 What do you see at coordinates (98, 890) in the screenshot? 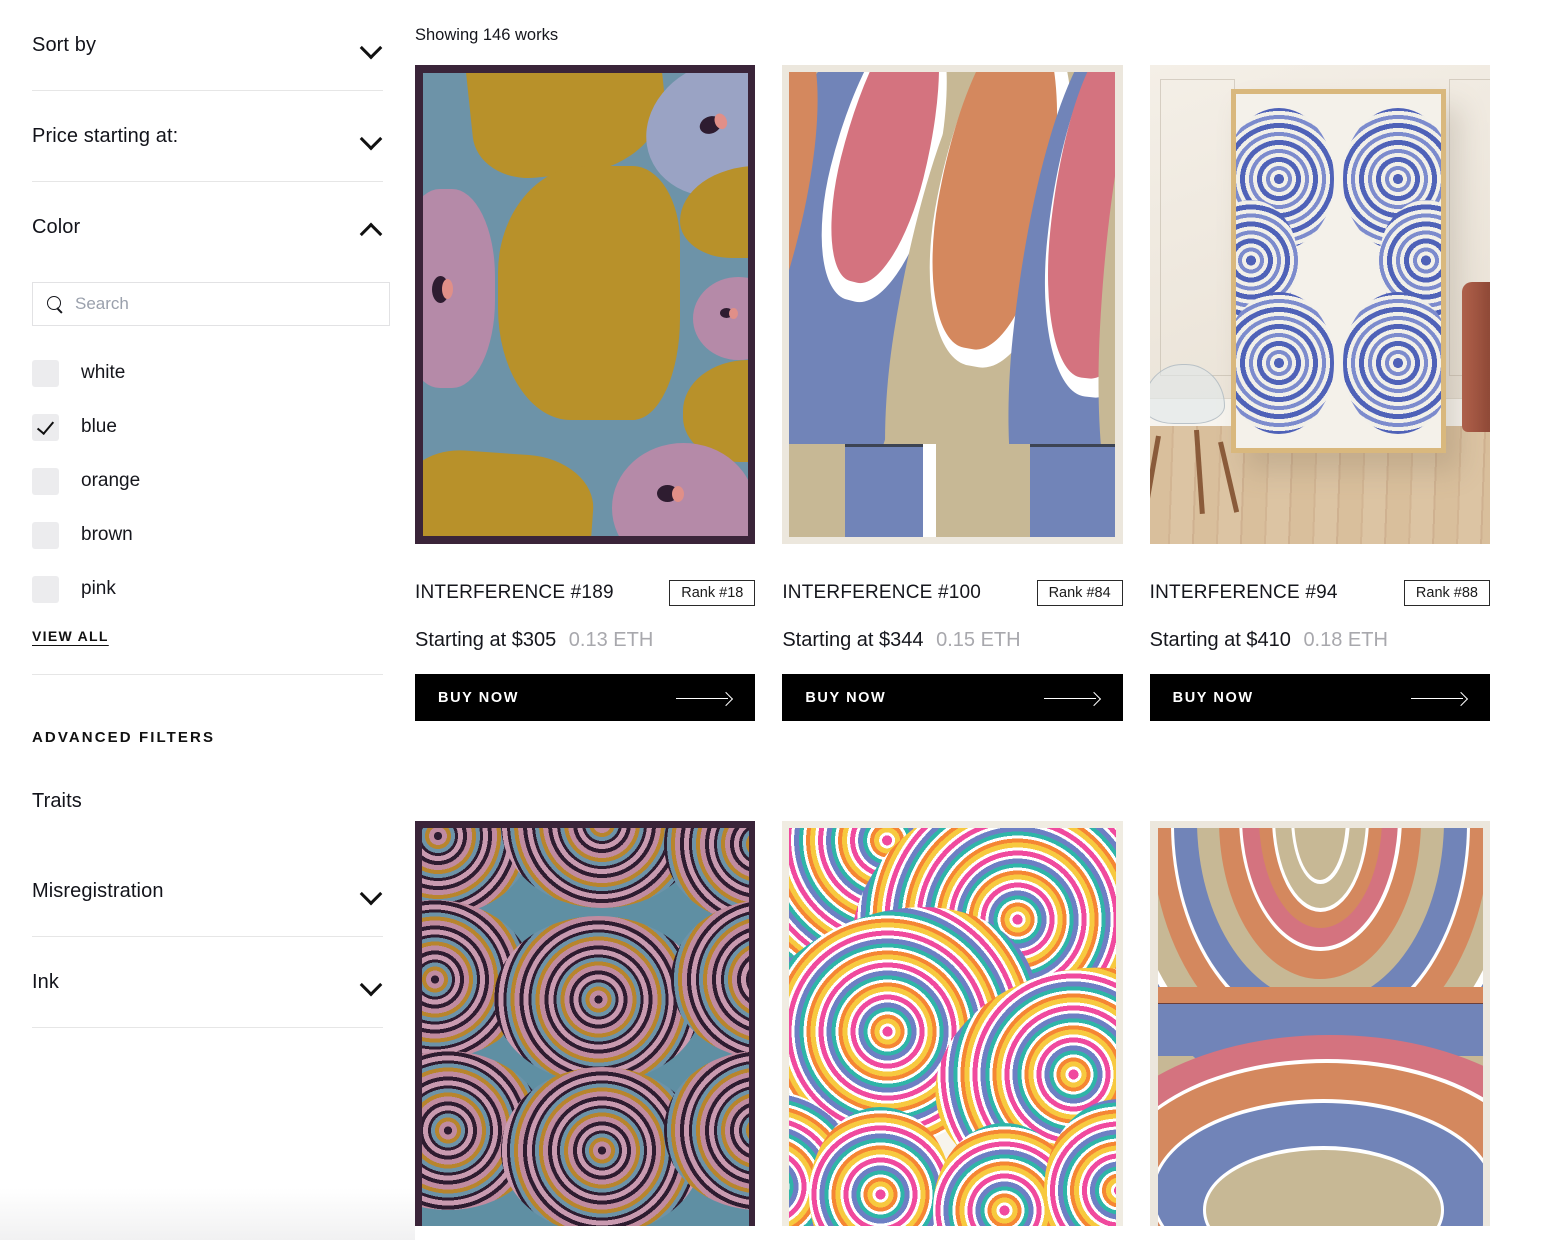
I see `filter-label: Misregistration` at bounding box center [98, 890].